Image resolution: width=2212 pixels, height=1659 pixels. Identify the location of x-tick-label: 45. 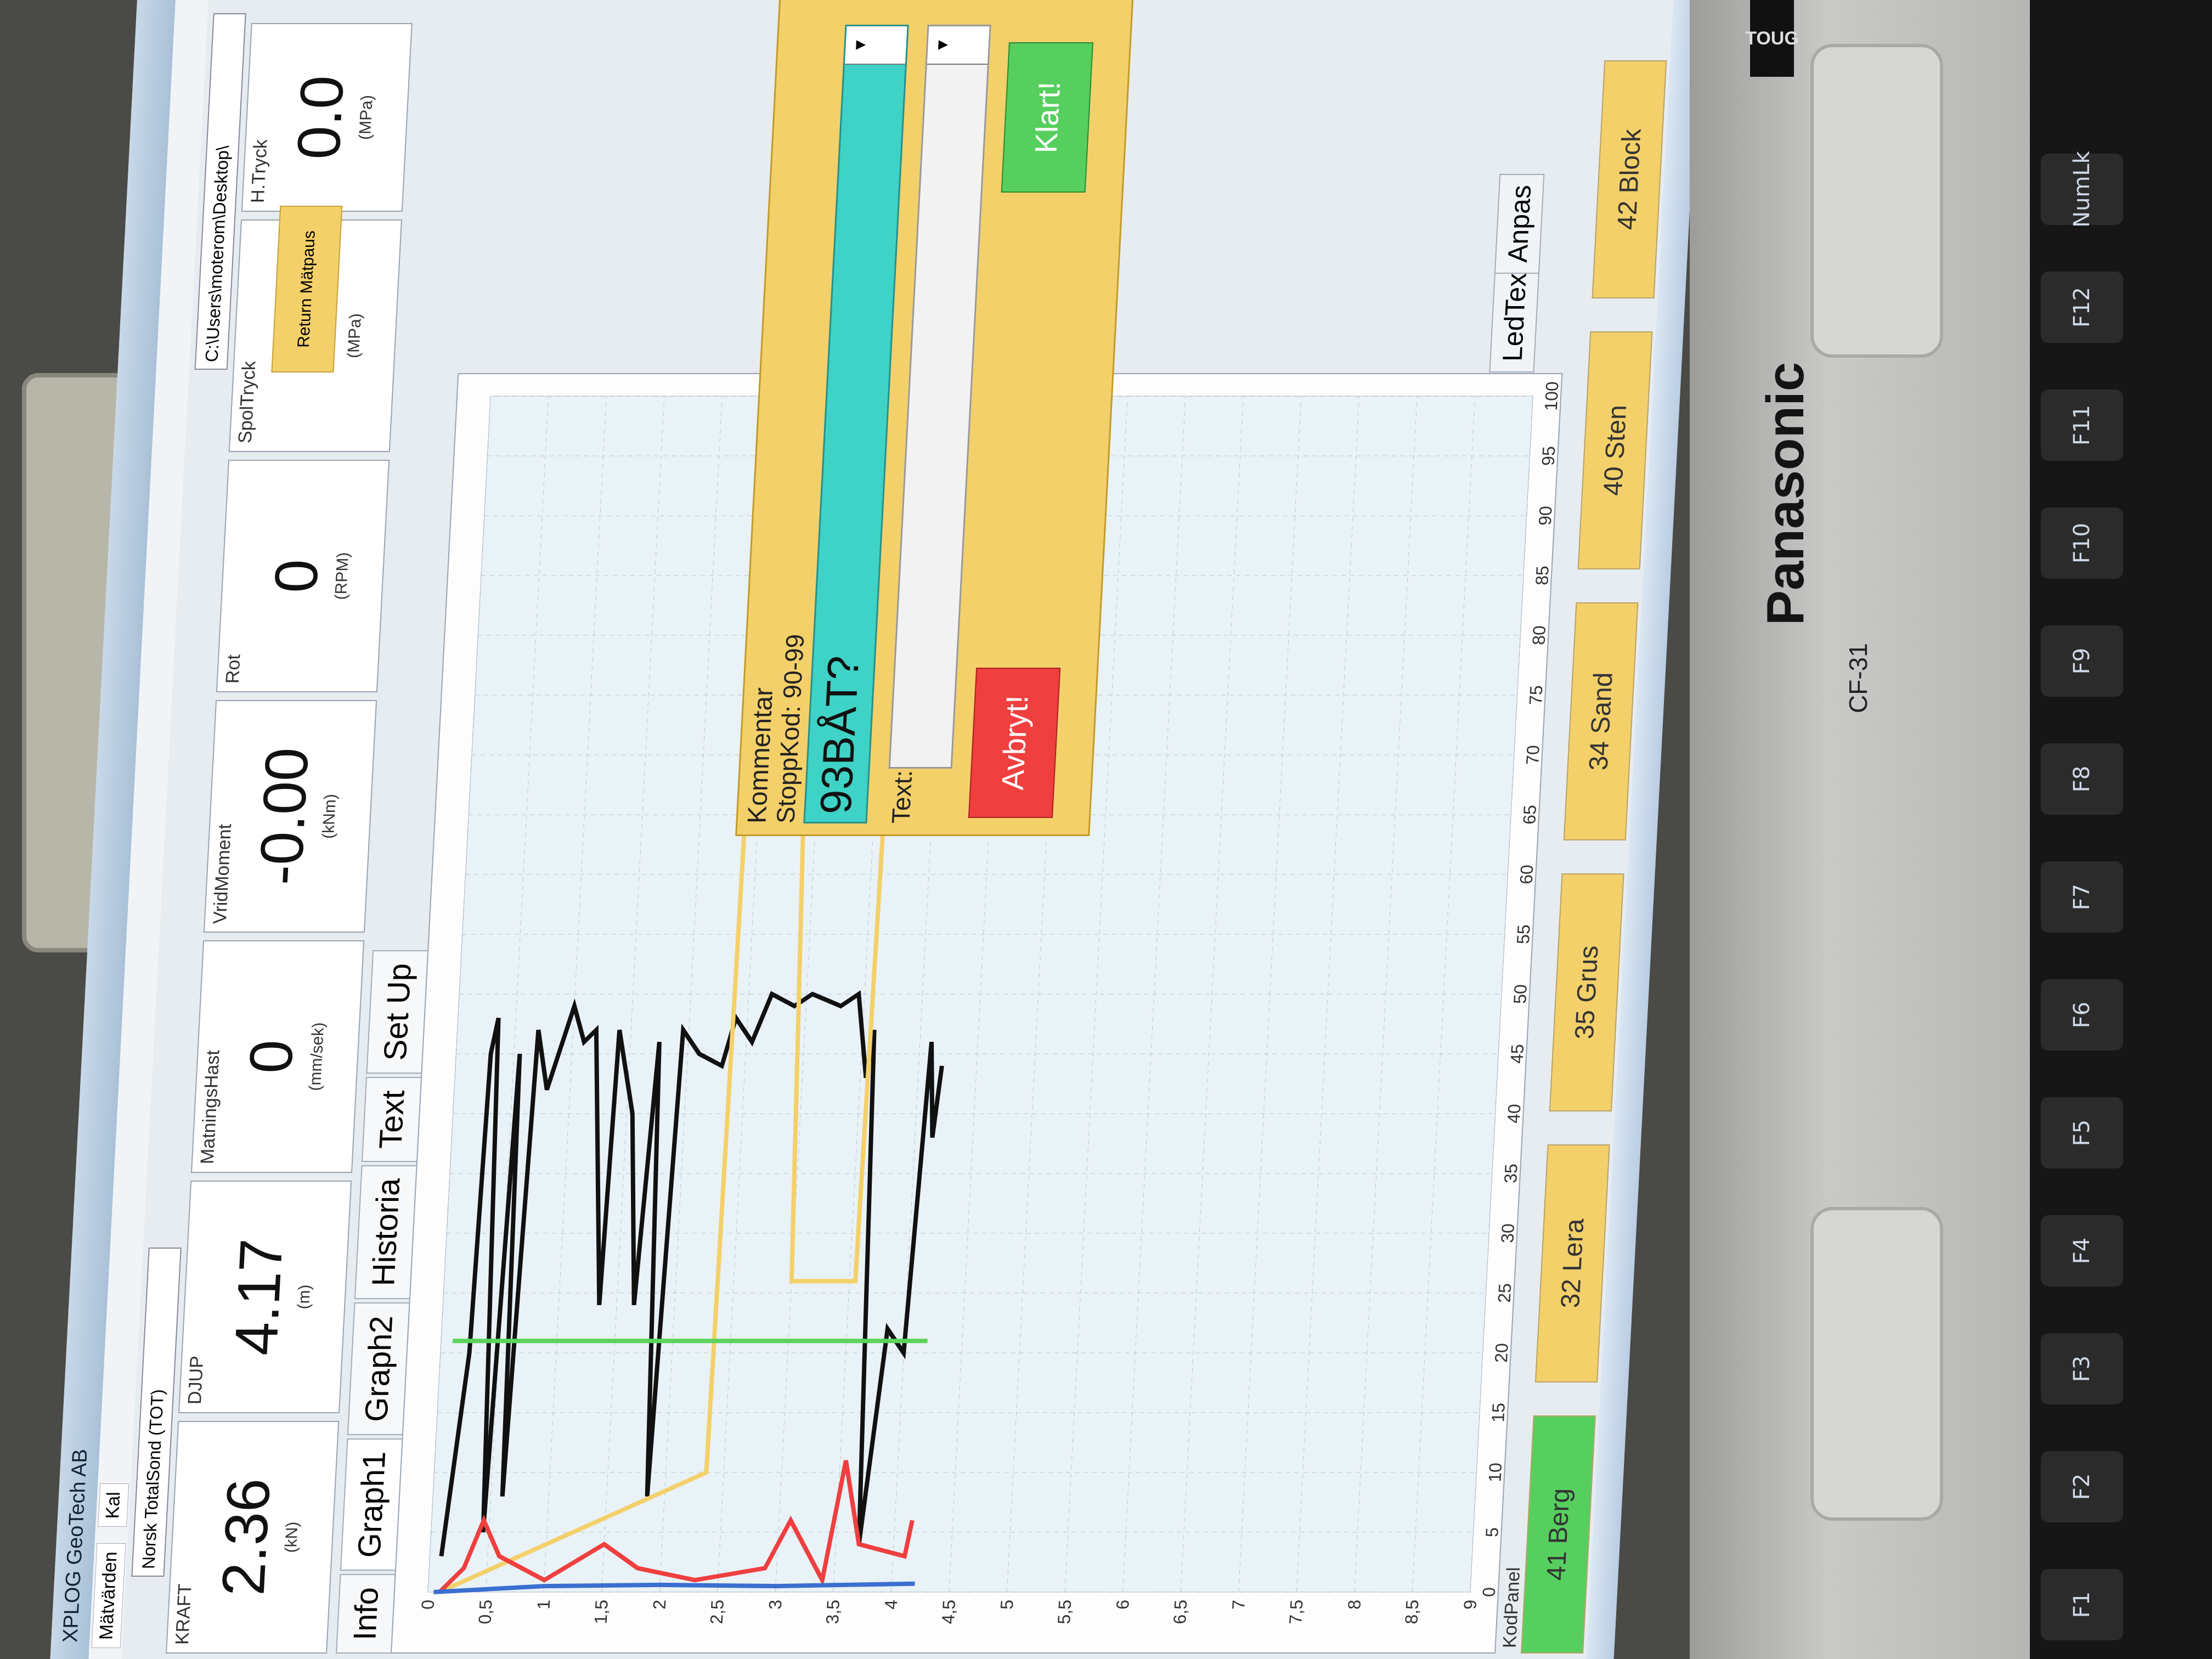
(1517, 1054).